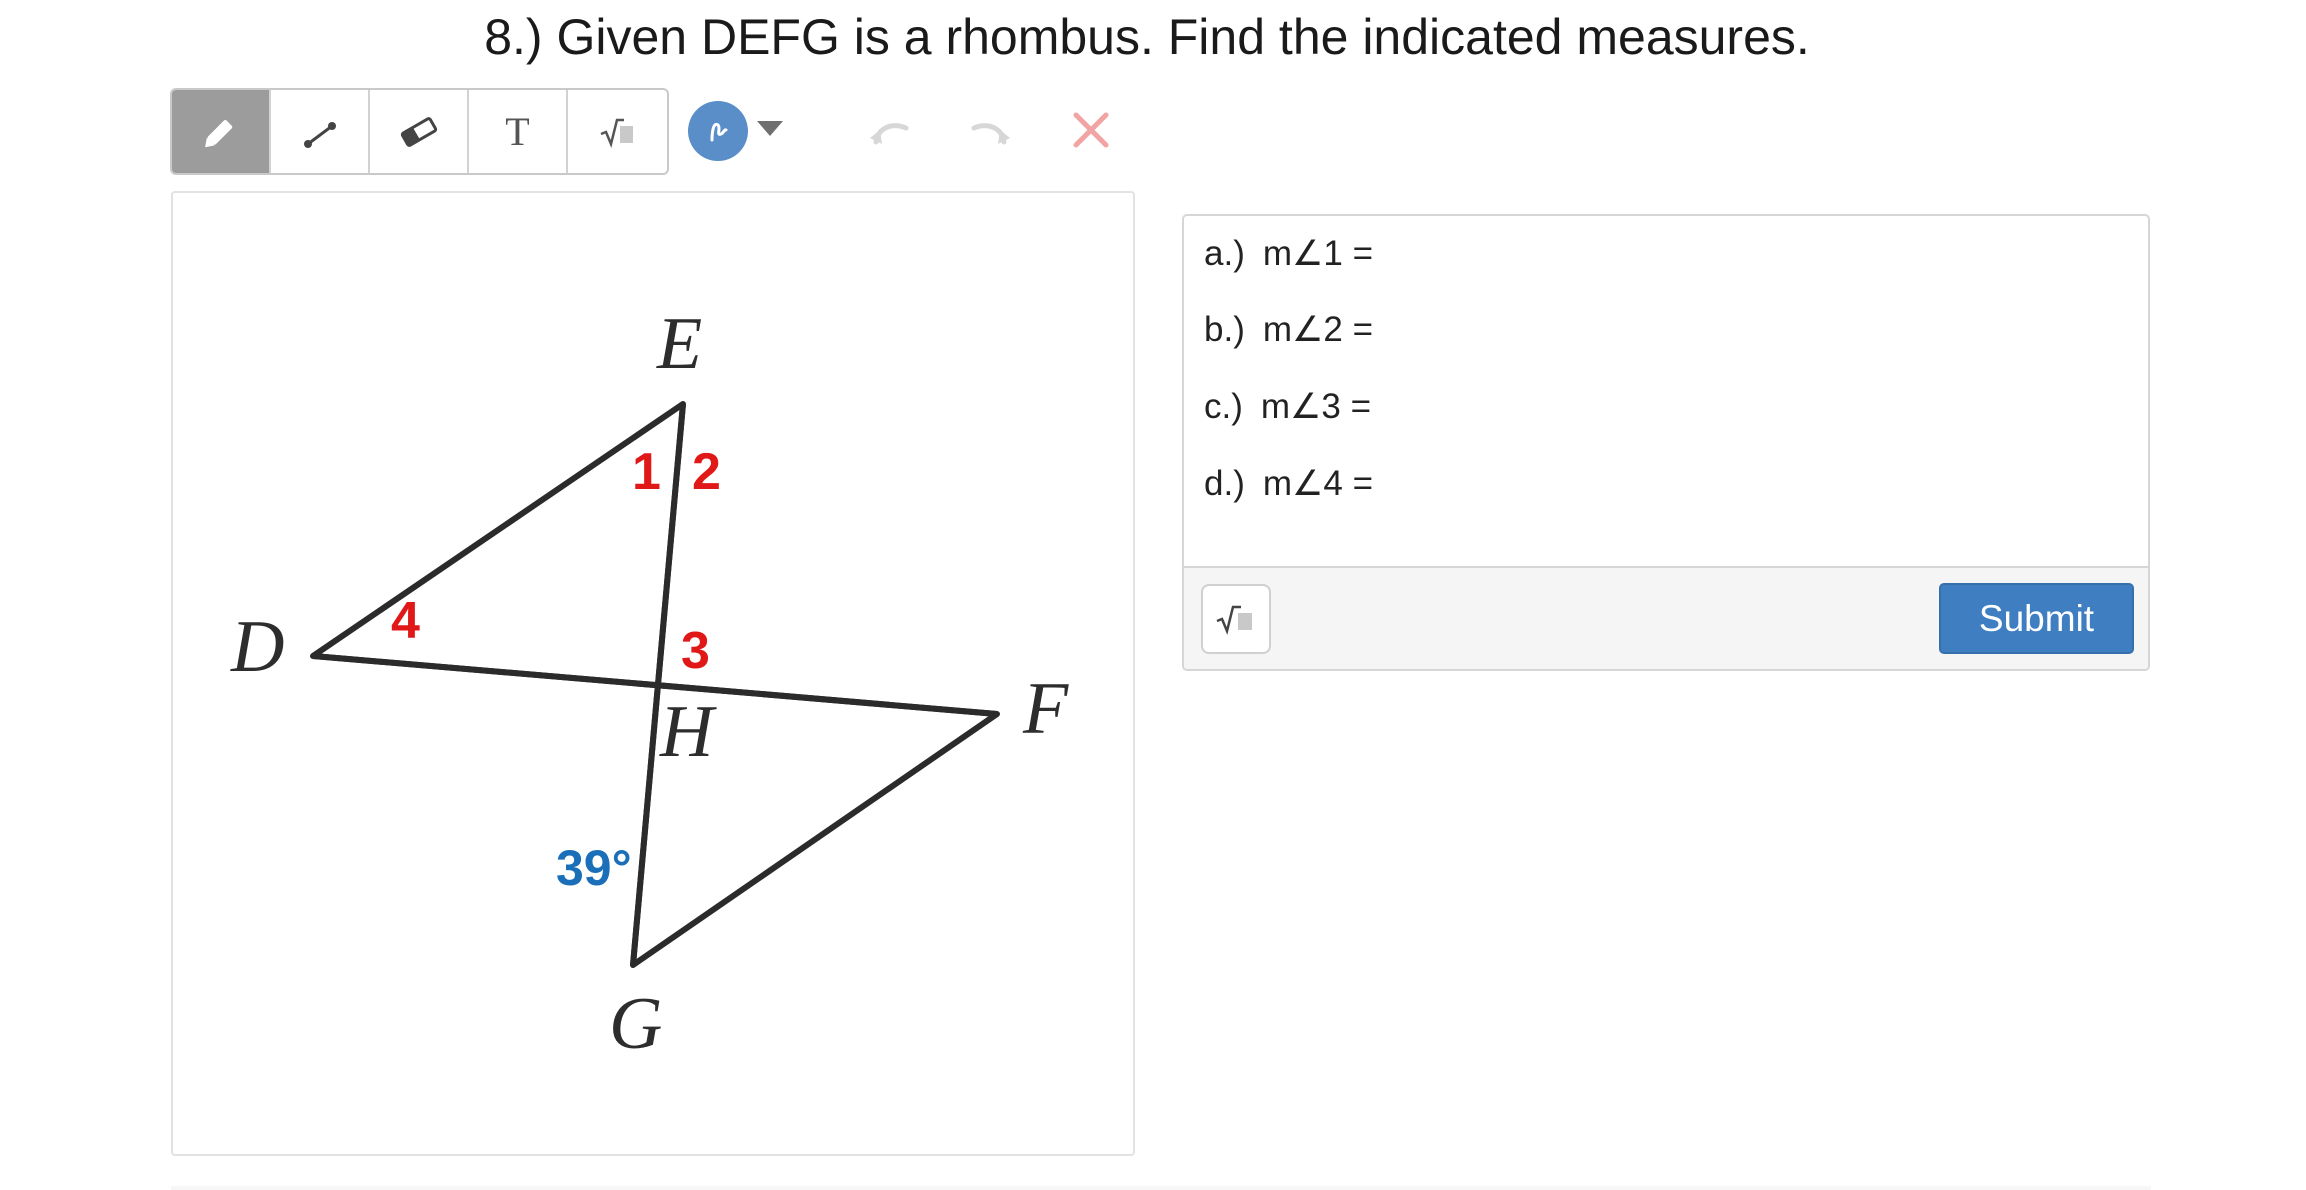 Image resolution: width=2306 pixels, height=1190 pixels. What do you see at coordinates (1666, 617) in the screenshot?
I see `answer-footer: Submit` at bounding box center [1666, 617].